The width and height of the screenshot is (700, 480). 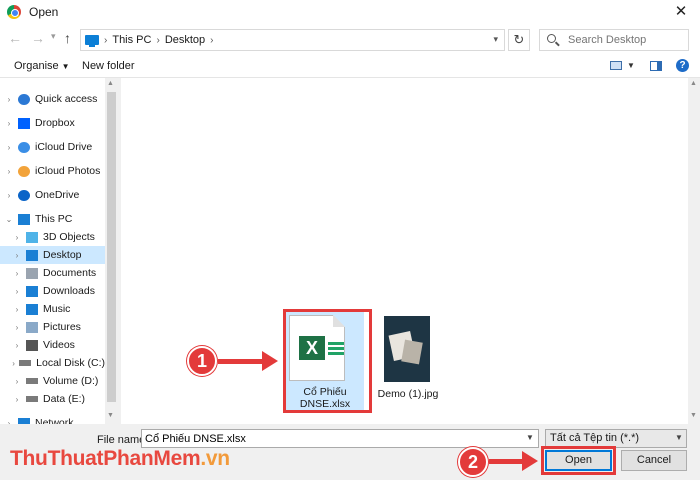 I want to click on sidebar-item-onedrive: › OneDrive, so click(x=52, y=195).